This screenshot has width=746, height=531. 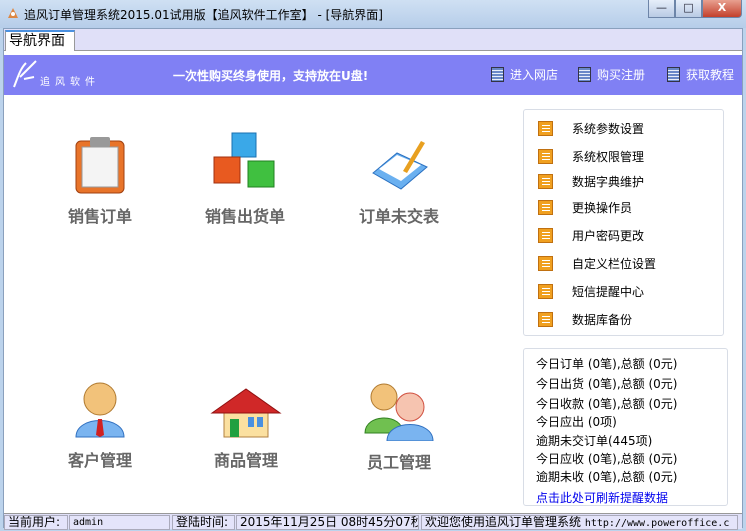 What do you see at coordinates (534, 75) in the screenshot?
I see `link-label: 进入网店` at bounding box center [534, 75].